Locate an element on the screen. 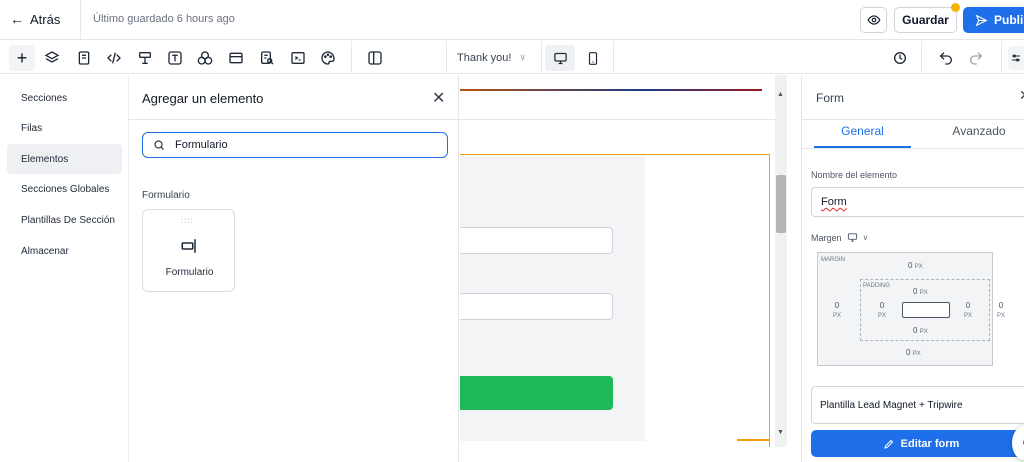  plus-icon: + is located at coordinates (22, 57).